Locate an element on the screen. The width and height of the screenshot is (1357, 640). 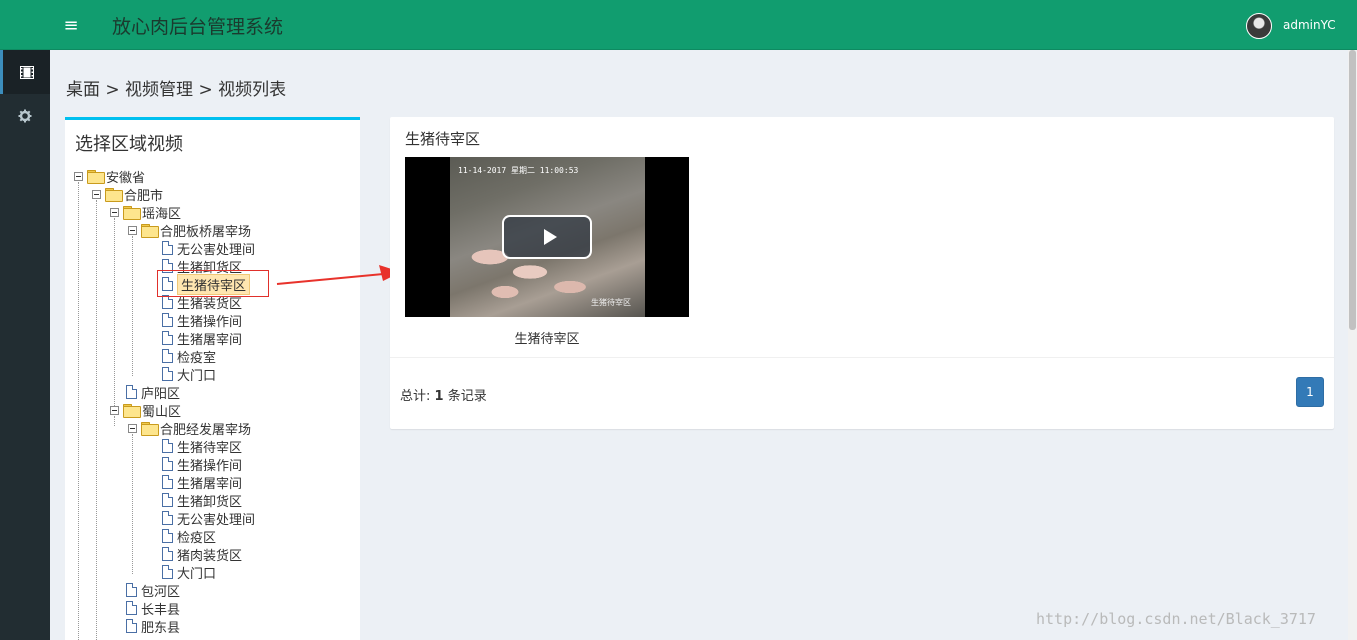
sidebar is located at coordinates (25, 345).